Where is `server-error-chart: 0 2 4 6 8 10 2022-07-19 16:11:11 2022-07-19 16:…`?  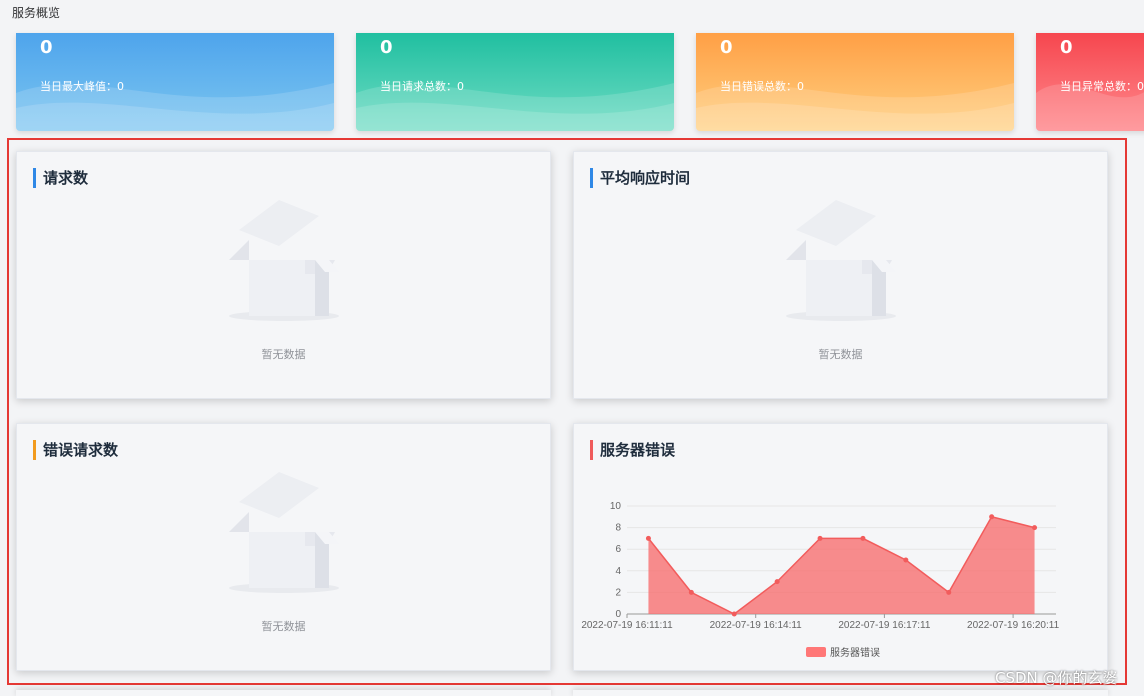 server-error-chart: 0 2 4 6 8 10 2022-07-19 16:11:11 2022-07-19 16:… is located at coordinates (820, 566).